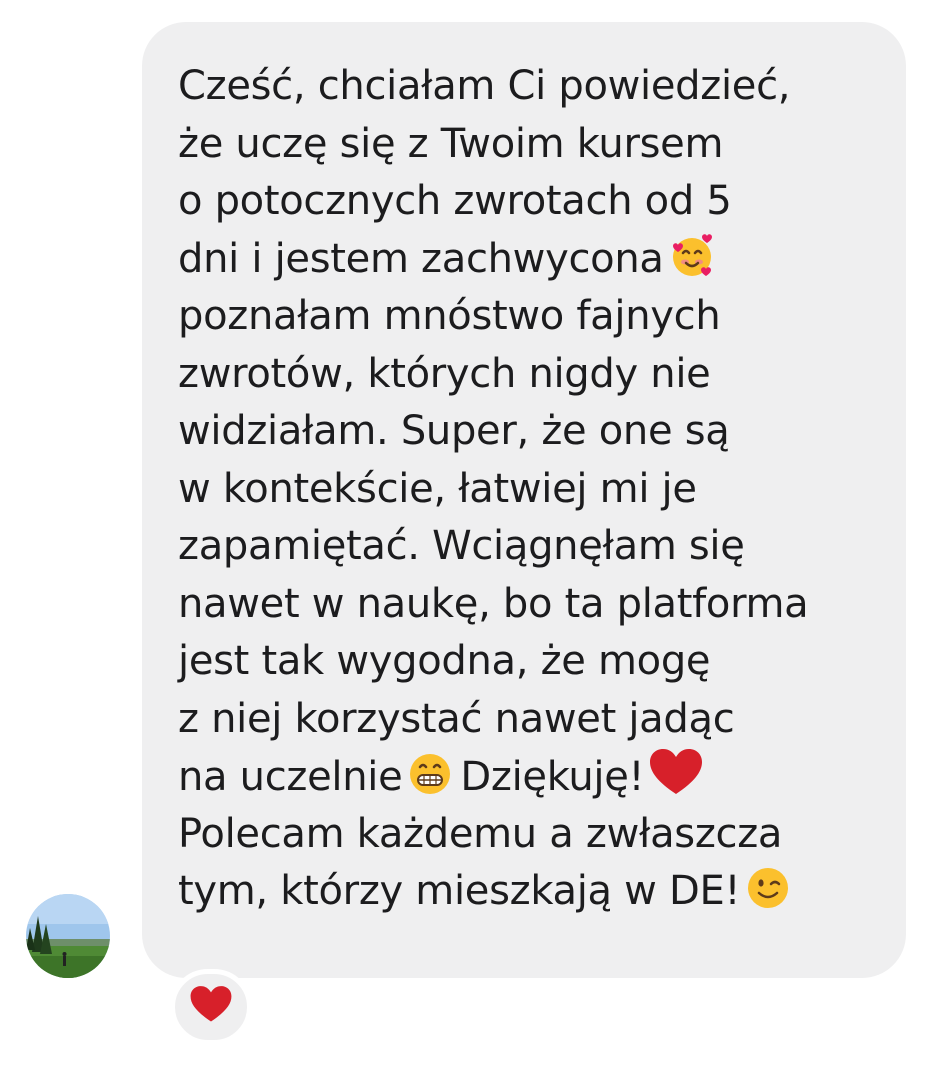 The height and width of the screenshot is (1066, 947). I want to click on message-line: nawet w naukę, bo ta platforma, so click(493, 603).